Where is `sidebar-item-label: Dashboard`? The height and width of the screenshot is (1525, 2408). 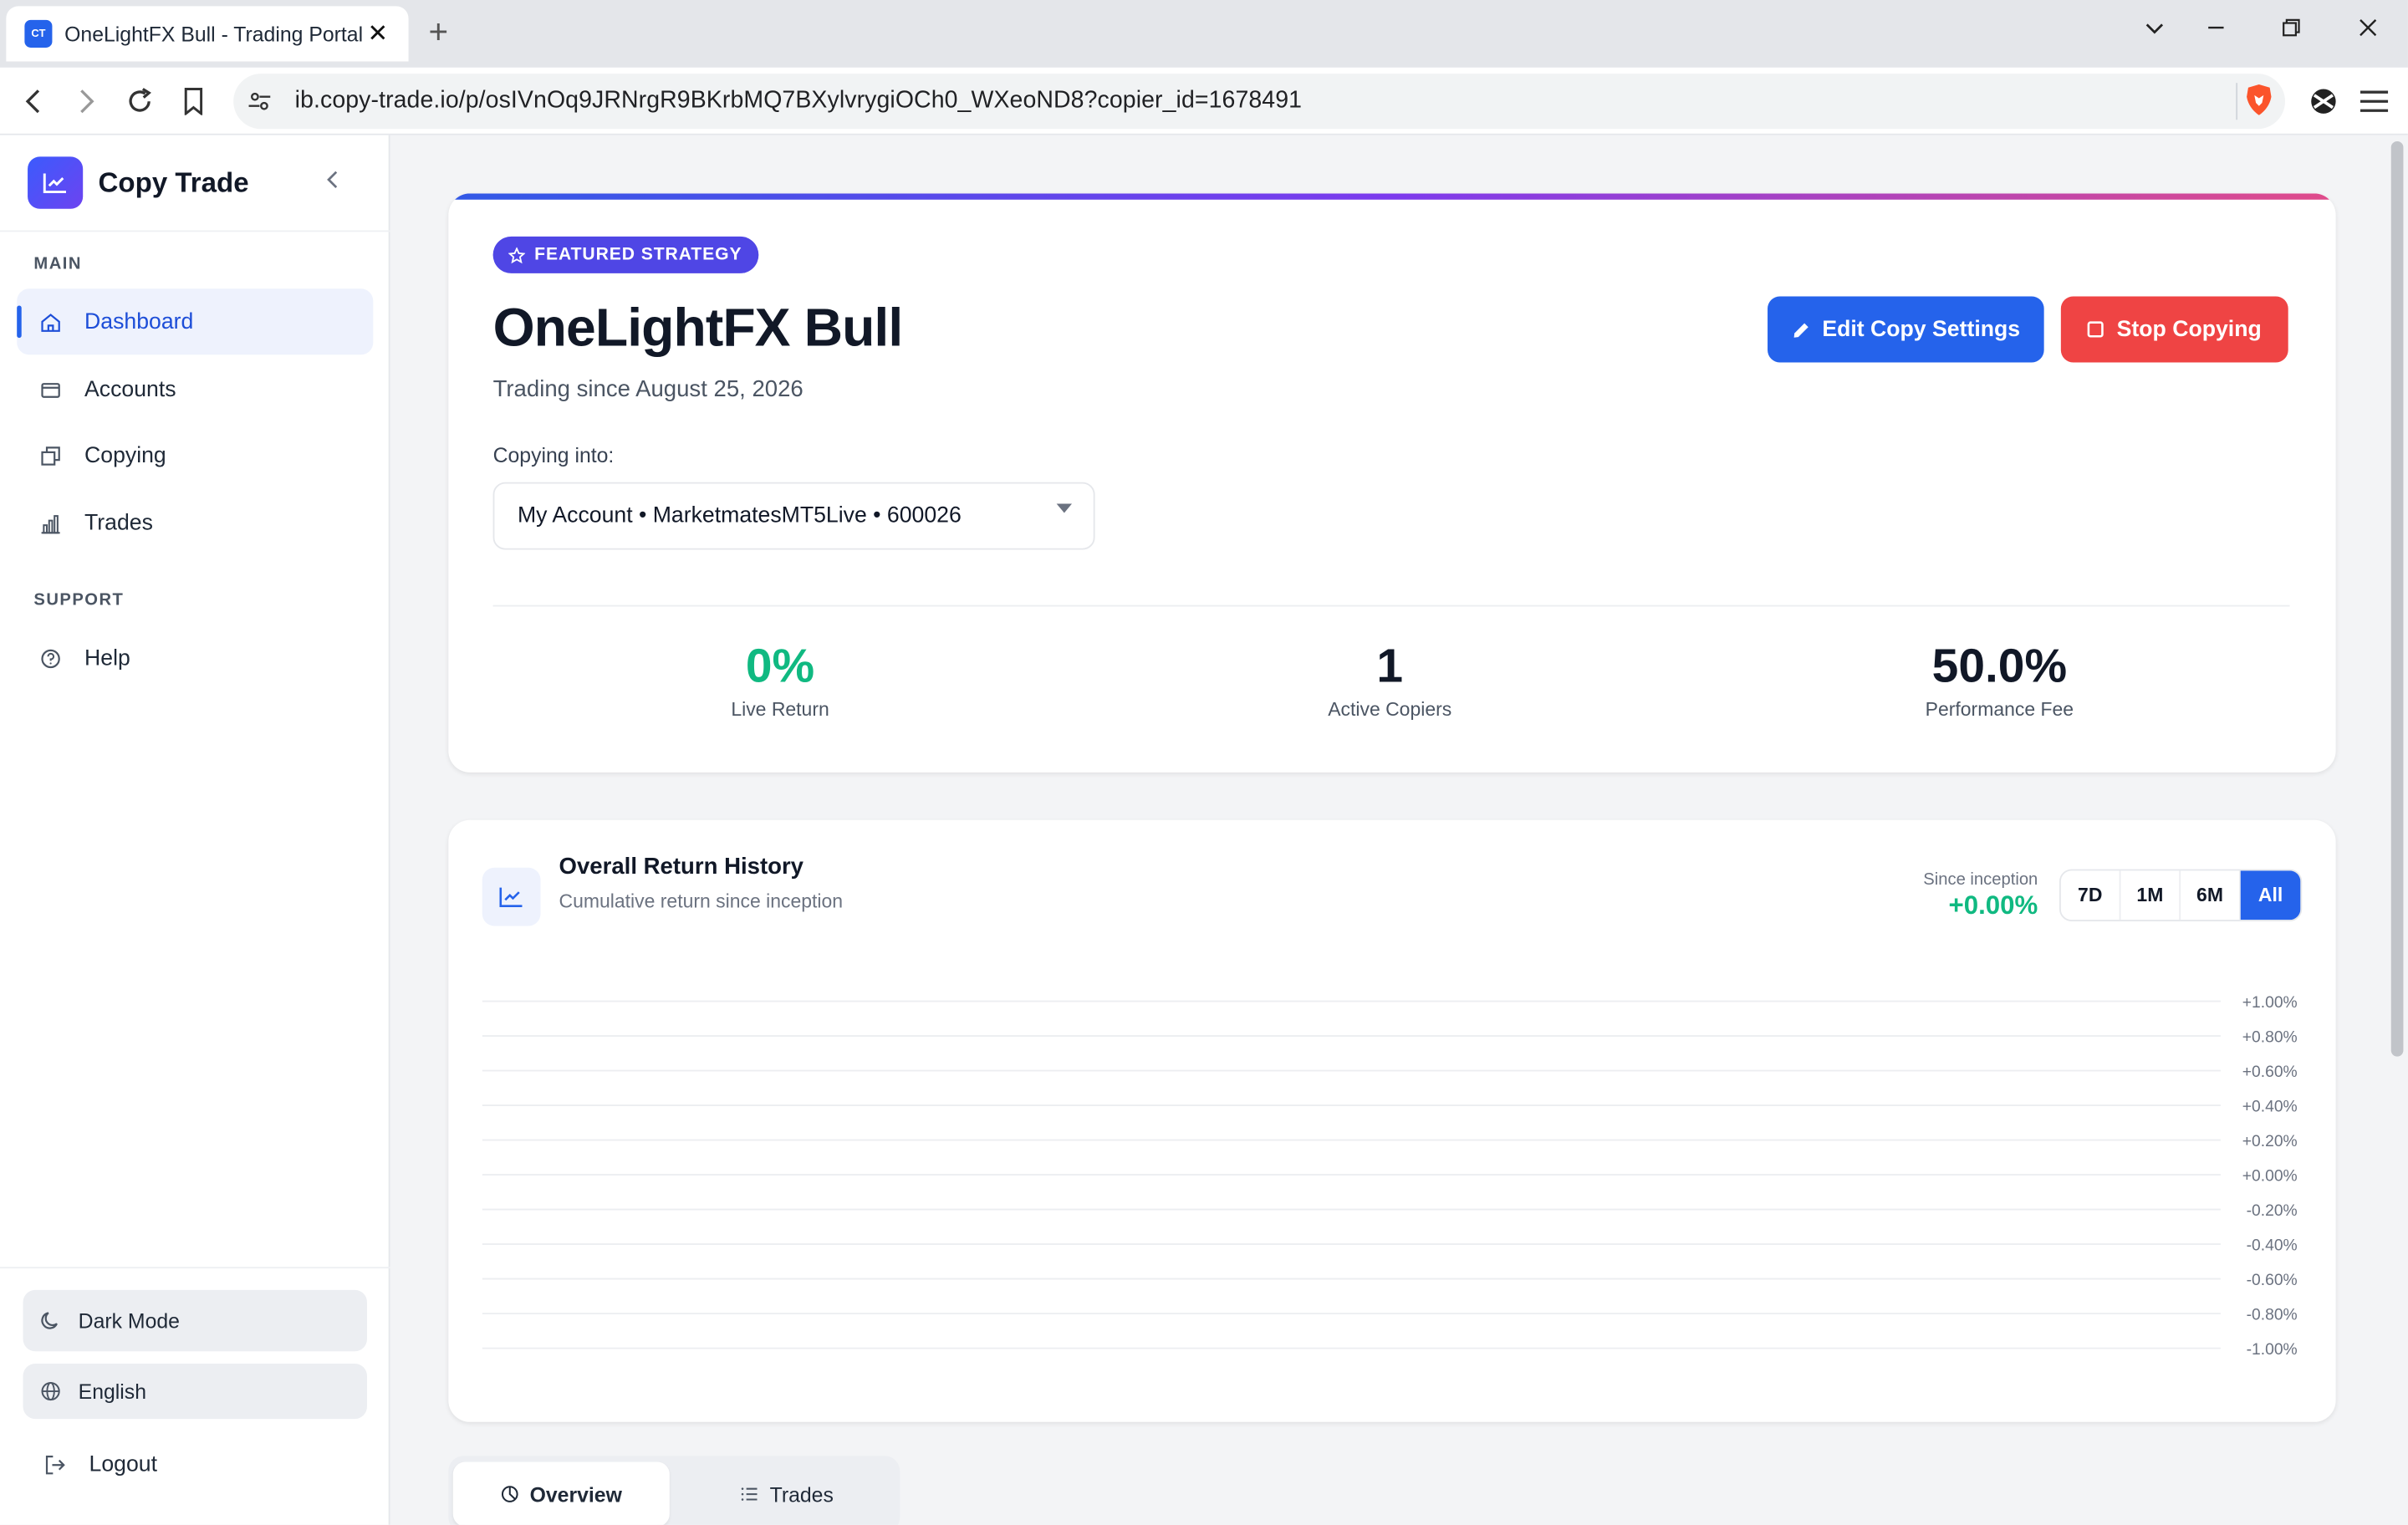
sidebar-item-label: Dashboard is located at coordinates (139, 321).